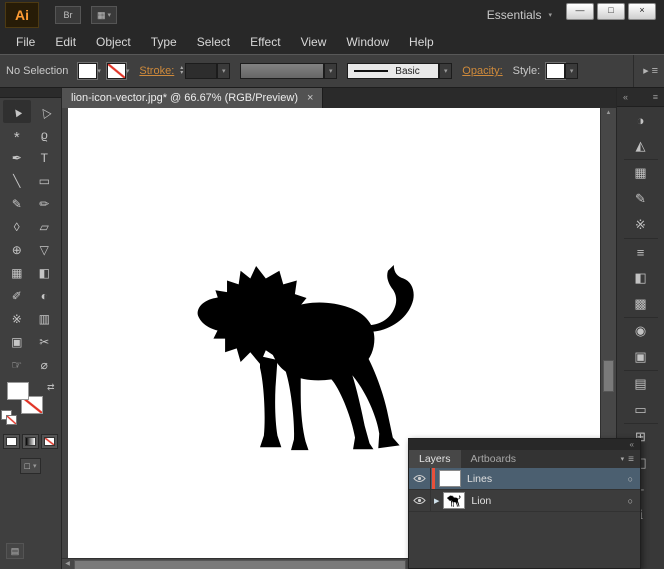 This screenshot has height=569, width=664. I want to click on magic-wand-tool: *, so click(17, 134).